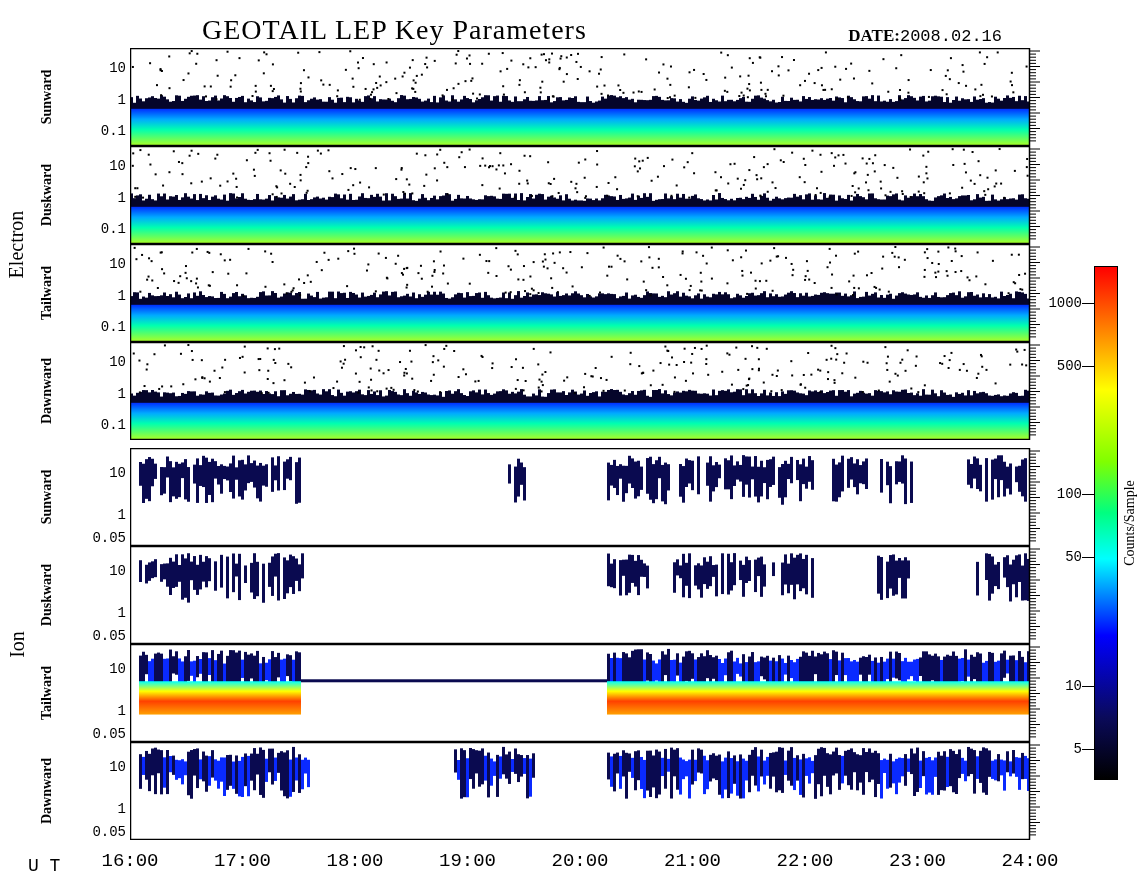  I want to click on colorbar-tick-label: 100, so click(1069, 494).